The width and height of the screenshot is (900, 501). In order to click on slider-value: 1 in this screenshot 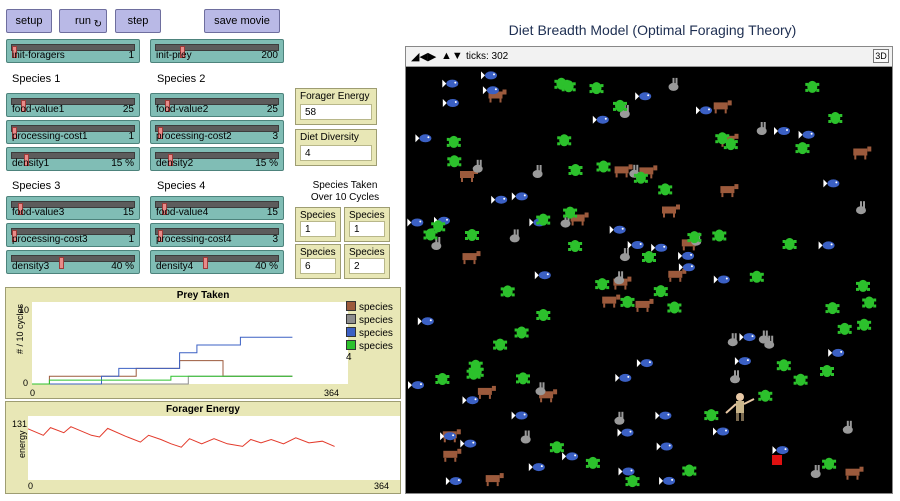, I will do `click(131, 55)`.